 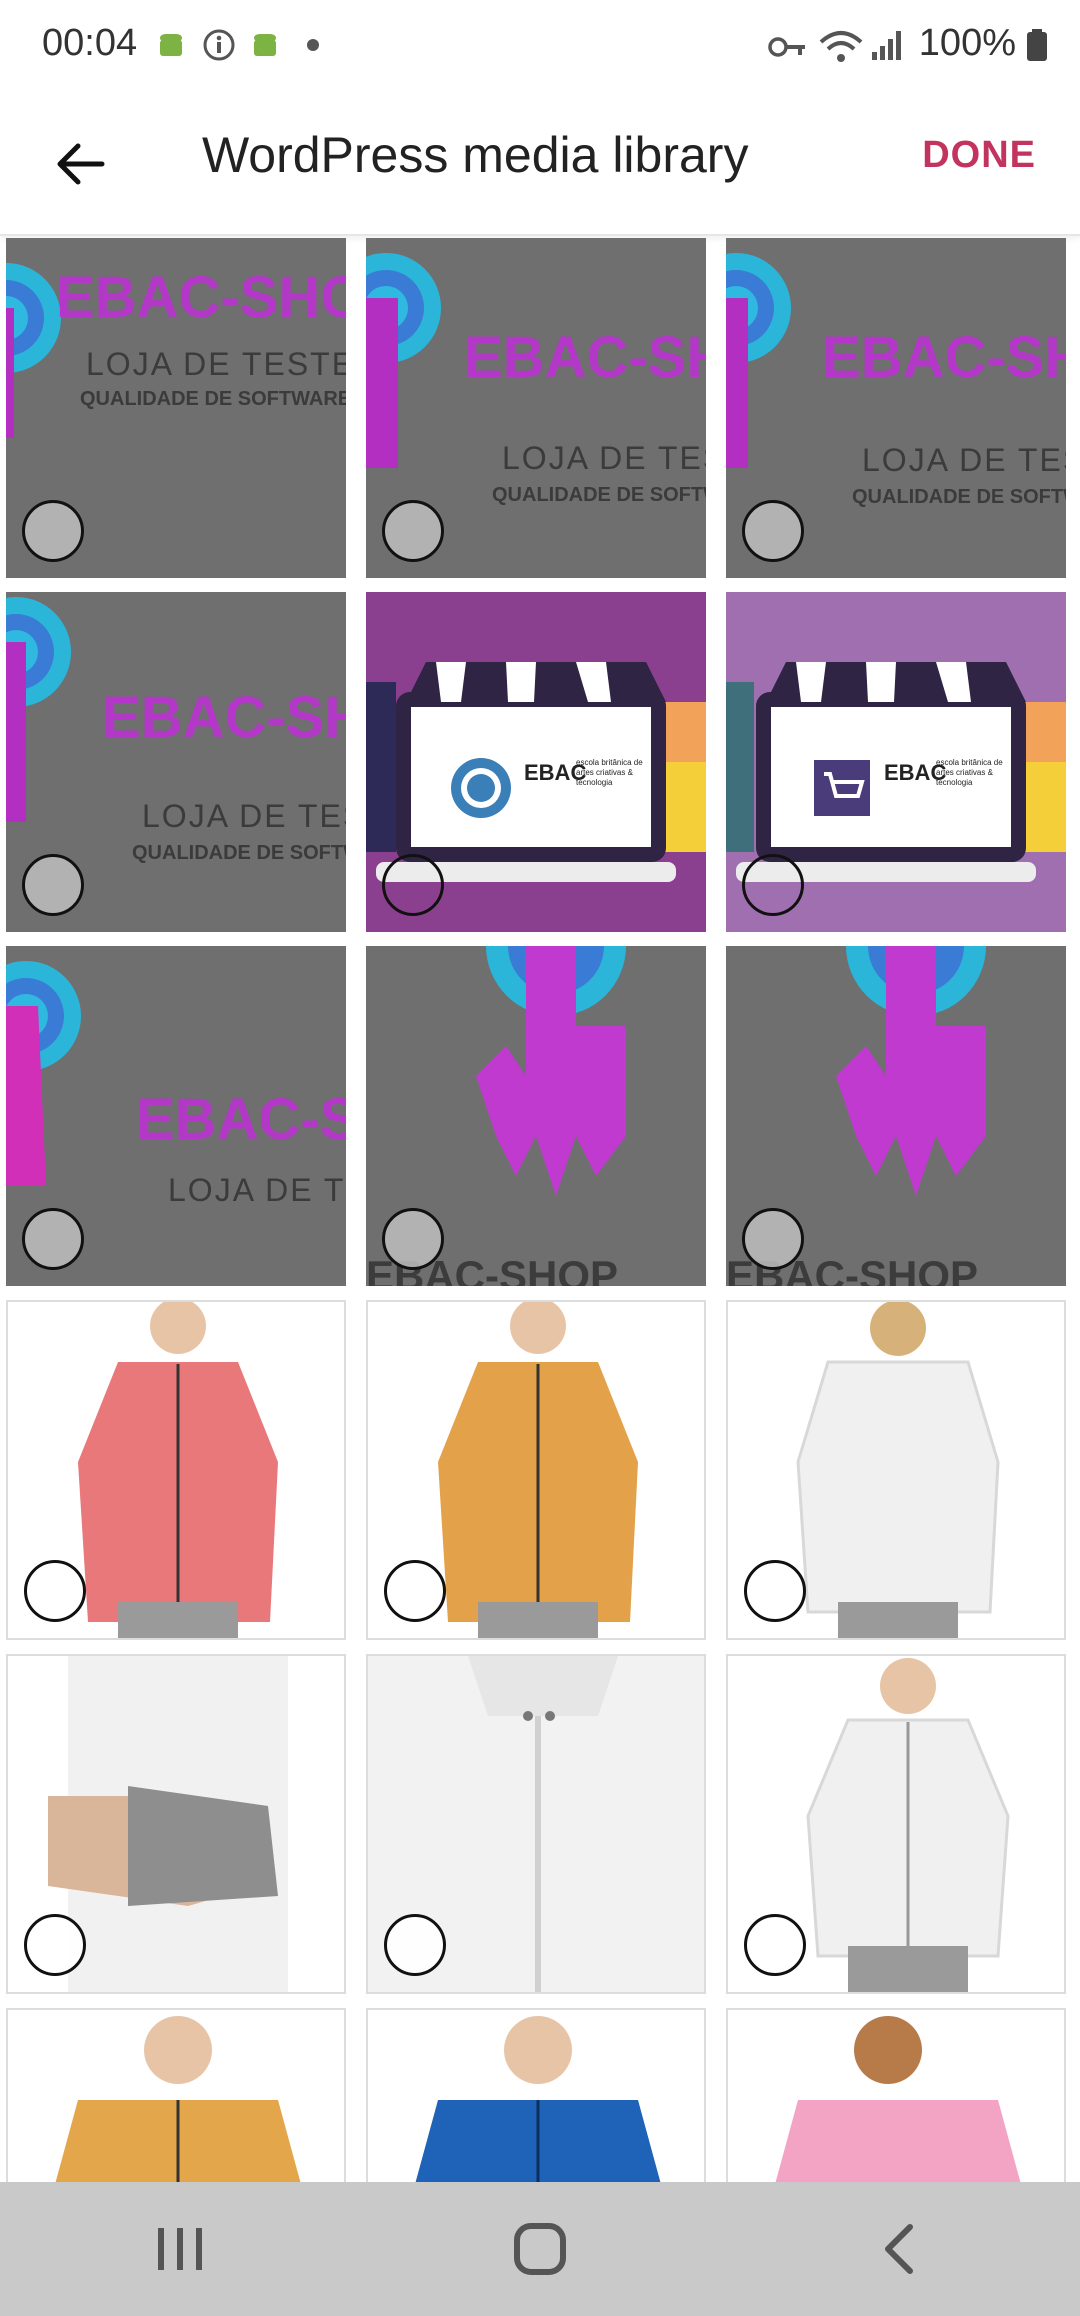 I want to click on pink-top-photo, so click(x=898, y=2099).